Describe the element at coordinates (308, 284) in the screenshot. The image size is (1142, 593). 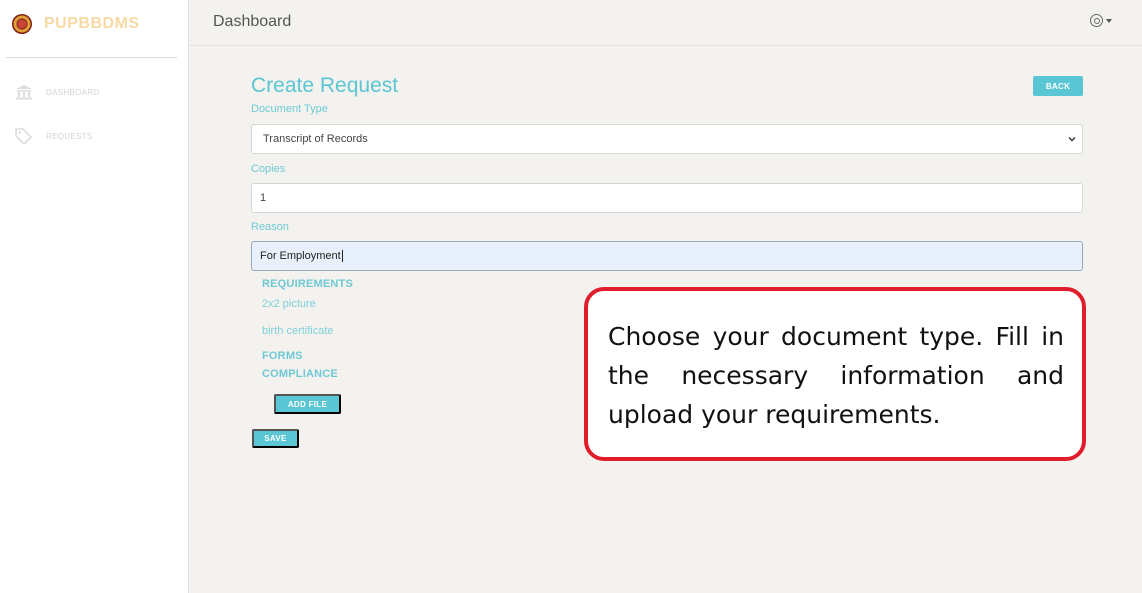
I see `requirements-heading: REQUIREMENTS` at that location.